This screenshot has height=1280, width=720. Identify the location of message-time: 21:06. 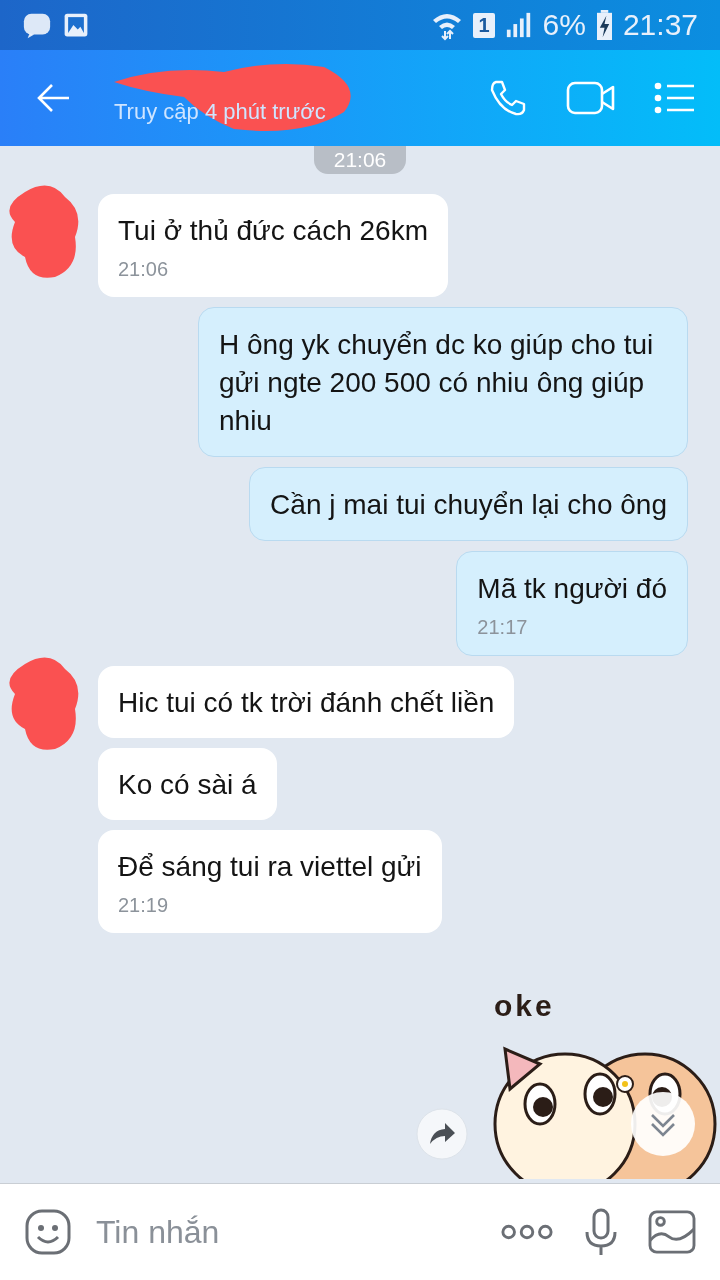
(144, 269).